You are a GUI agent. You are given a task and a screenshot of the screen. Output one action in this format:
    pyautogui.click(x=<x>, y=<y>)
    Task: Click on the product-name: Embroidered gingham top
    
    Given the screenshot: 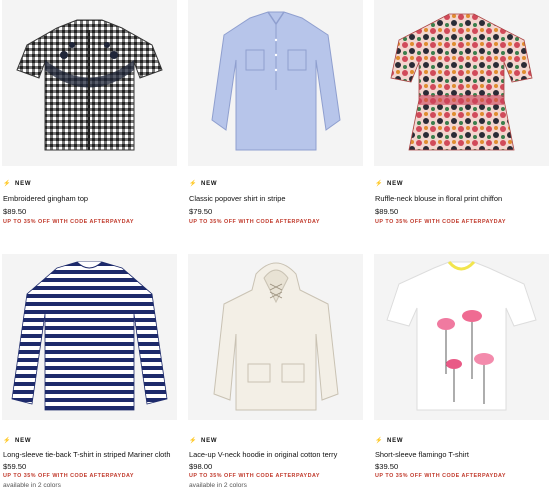 What is the action you would take?
    pyautogui.click(x=45, y=198)
    